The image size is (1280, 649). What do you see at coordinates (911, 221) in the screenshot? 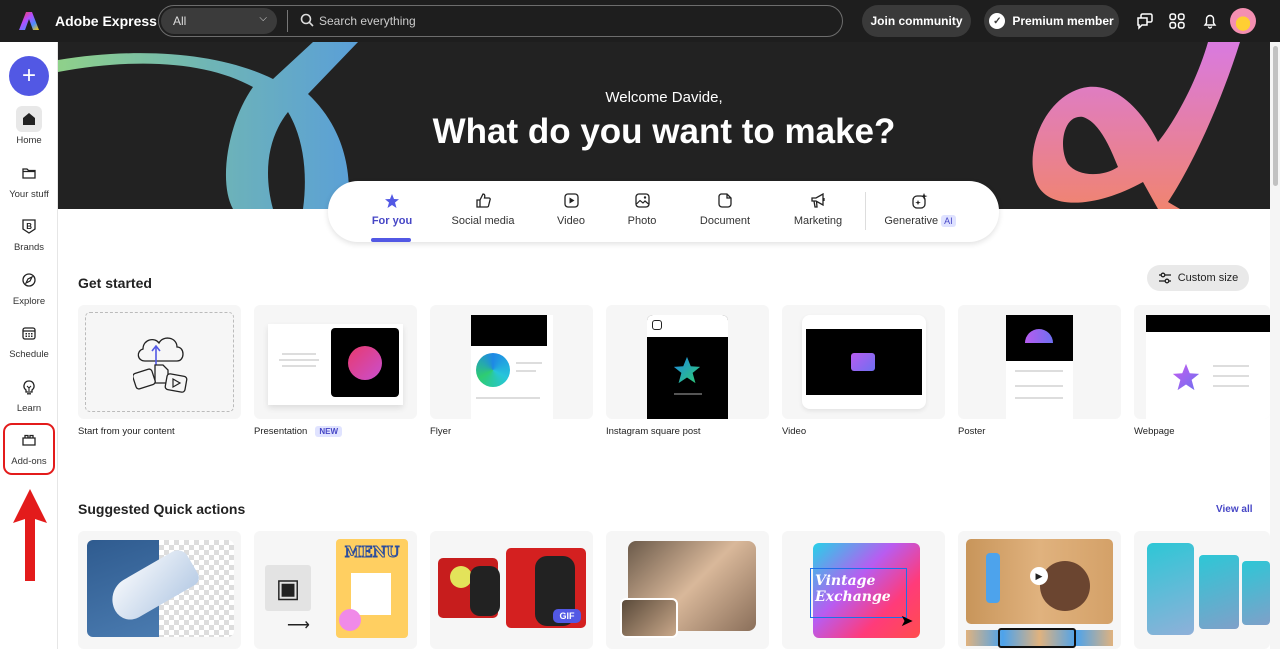
I see `tab-label: Generative` at bounding box center [911, 221].